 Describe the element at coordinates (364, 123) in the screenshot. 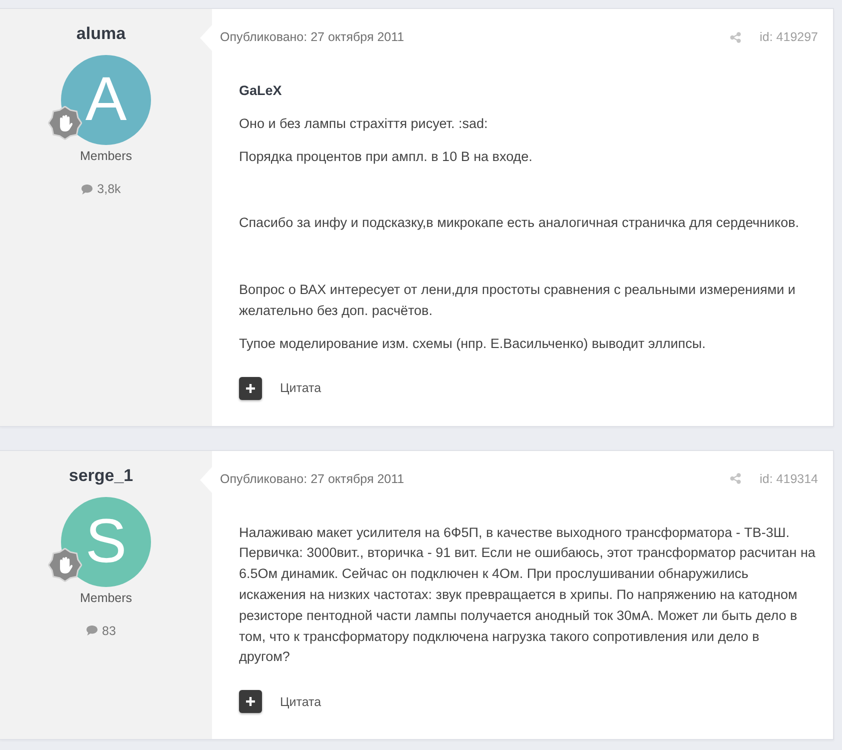

I see `post-paragraph: Оно и без лампы страхіття рисует. :sad:` at that location.